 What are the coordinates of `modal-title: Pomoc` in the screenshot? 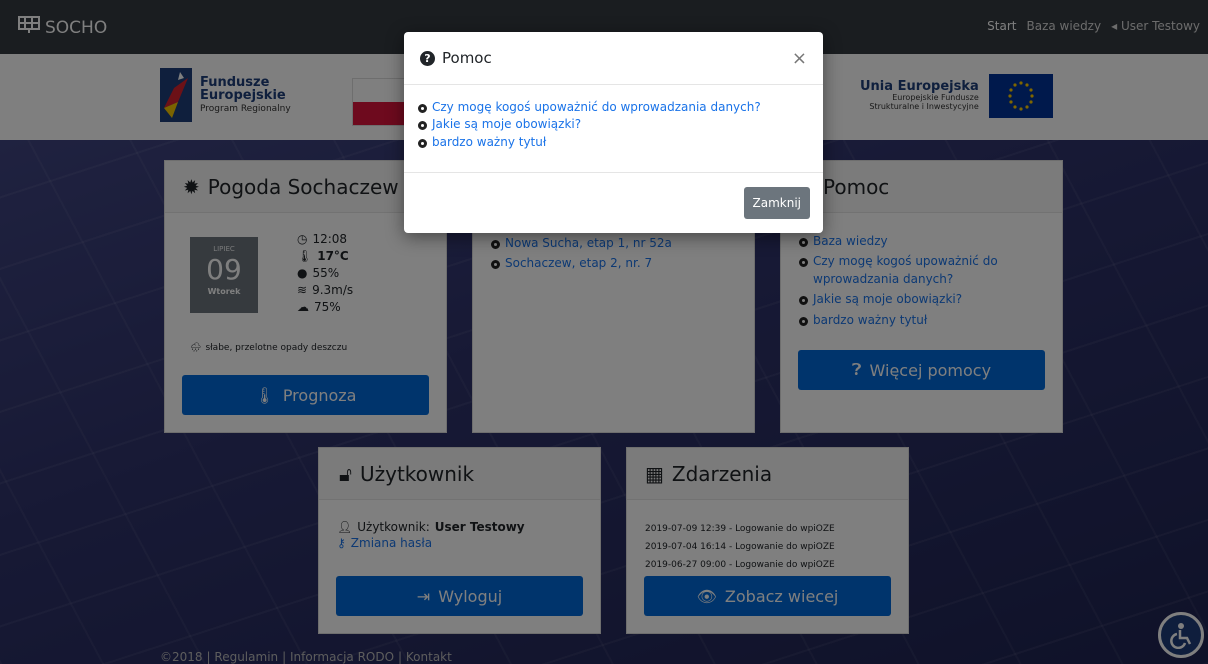 It's located at (467, 58).